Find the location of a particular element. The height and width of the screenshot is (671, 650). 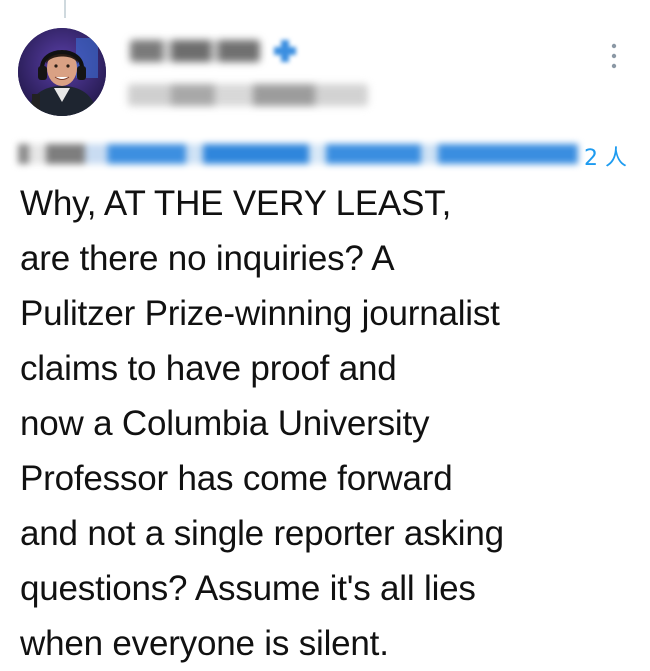

avatar is located at coordinates (62, 72).